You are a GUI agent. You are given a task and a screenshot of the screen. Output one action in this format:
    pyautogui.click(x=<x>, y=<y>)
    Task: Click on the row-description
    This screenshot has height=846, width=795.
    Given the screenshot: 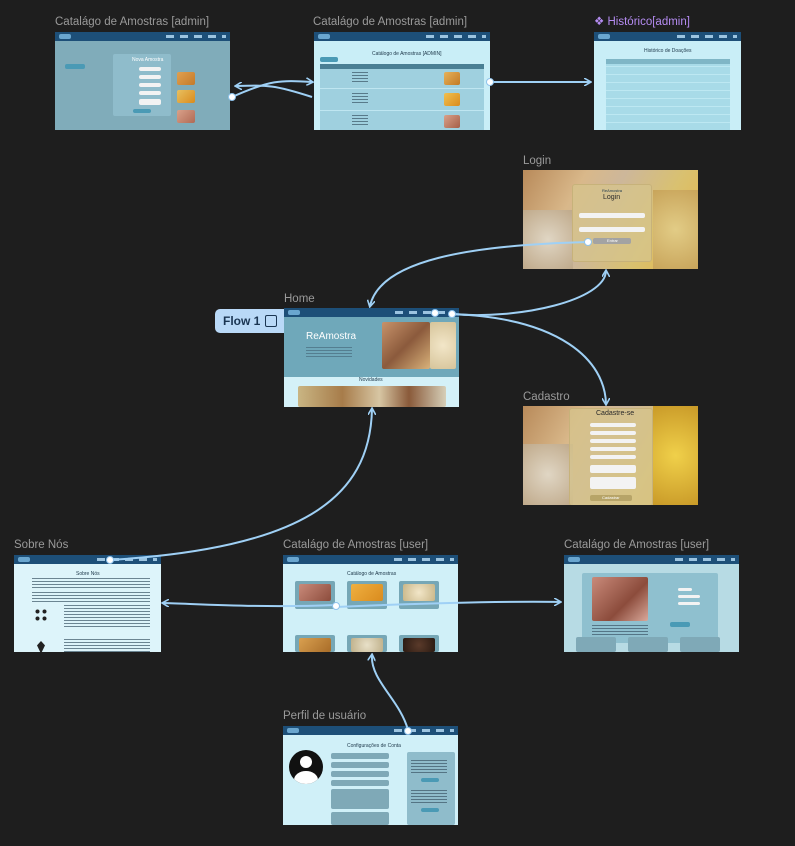 What is the action you would take?
    pyautogui.click(x=360, y=78)
    